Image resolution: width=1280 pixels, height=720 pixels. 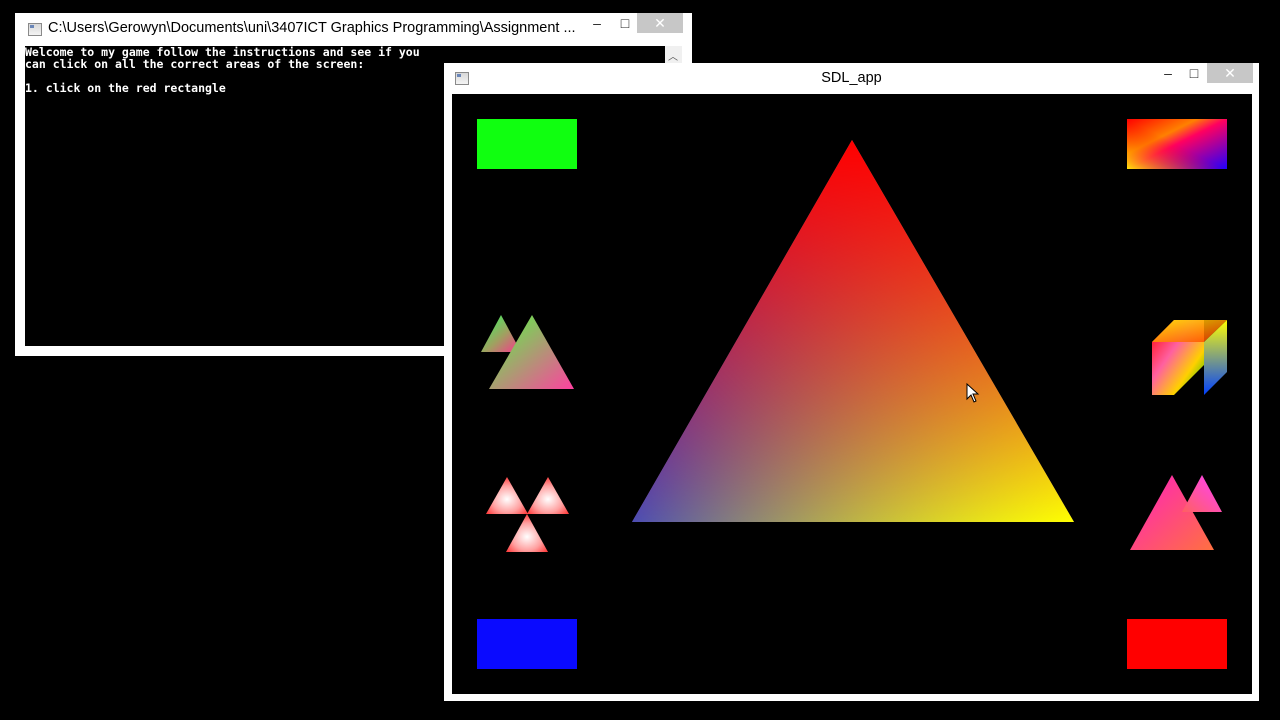 I want to click on gradient-rectangle, so click(x=1177, y=144).